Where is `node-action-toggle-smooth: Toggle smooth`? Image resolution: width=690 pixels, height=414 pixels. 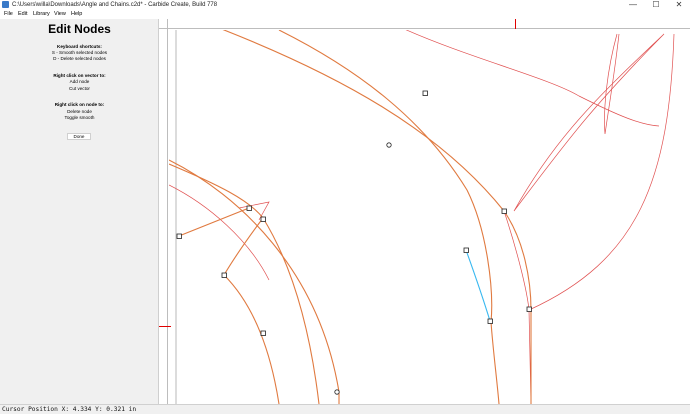 node-action-toggle-smooth: Toggle smooth is located at coordinates (79, 117).